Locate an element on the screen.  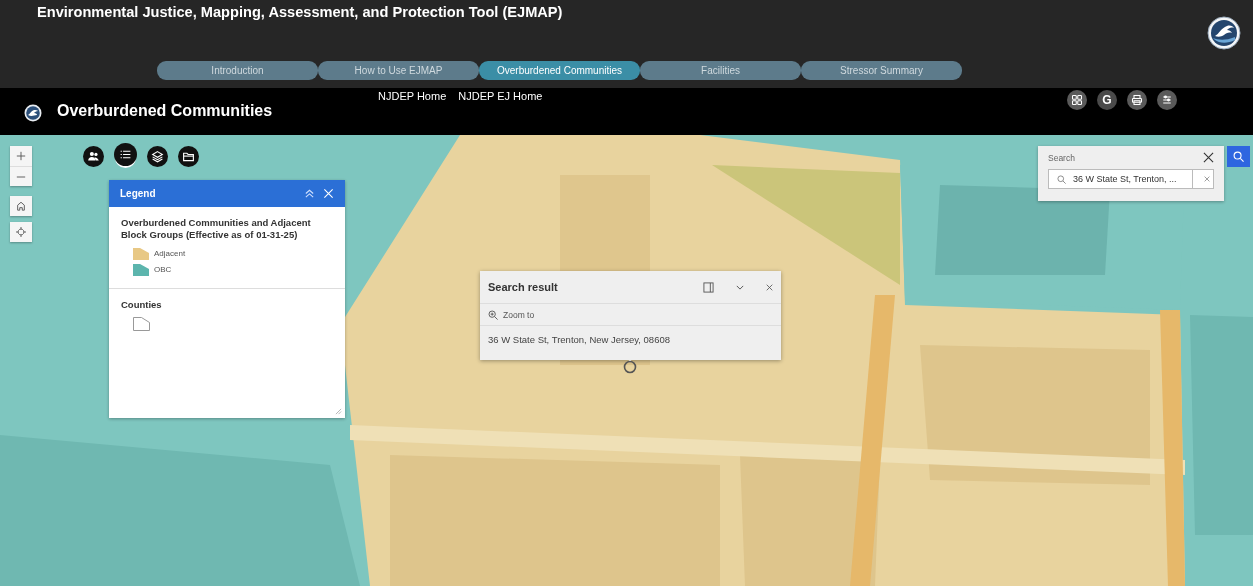
folder-icon is located at coordinates (188, 156).